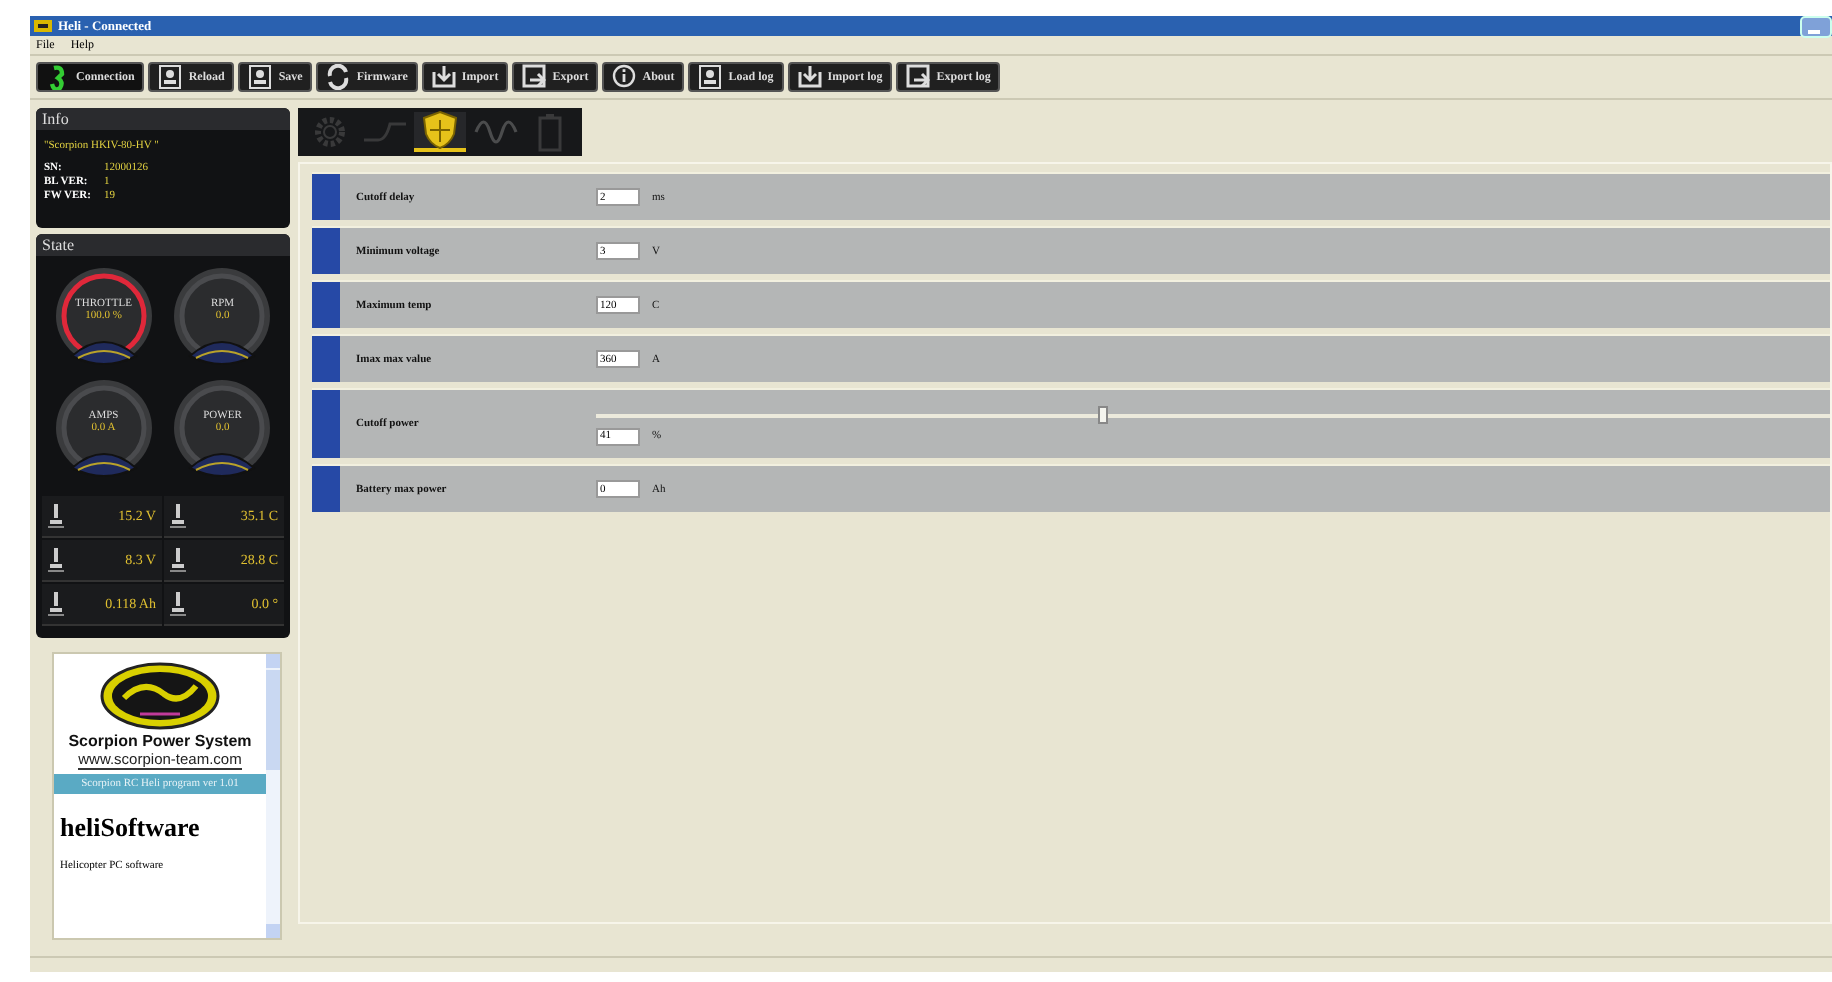 This screenshot has height=982, width=1832. Describe the element at coordinates (1102, 414) in the screenshot. I see `slider-thumb` at that location.